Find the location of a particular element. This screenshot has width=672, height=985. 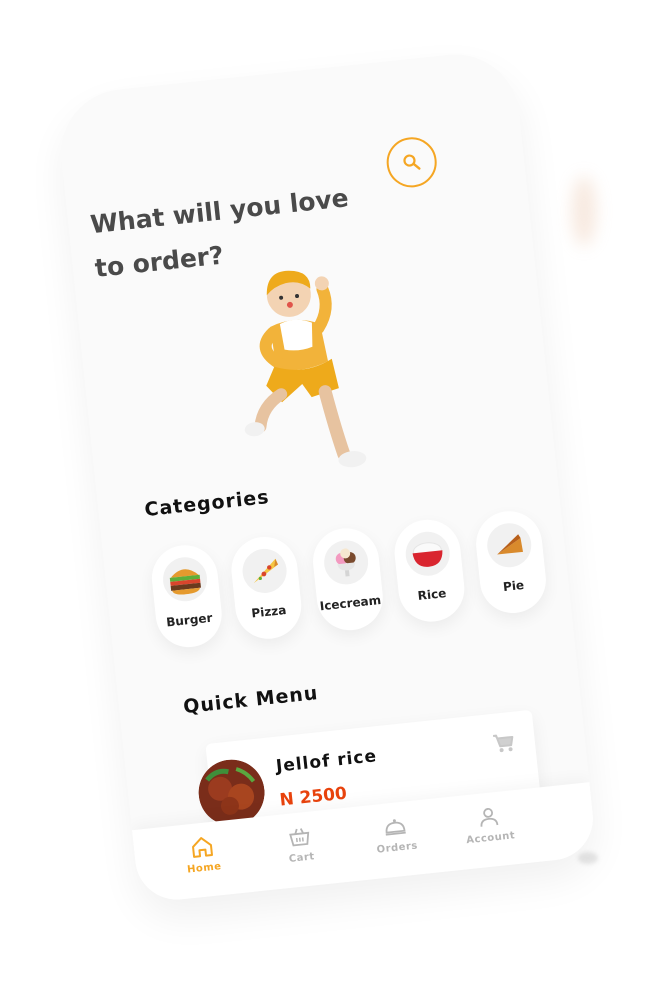

category-label: Rice is located at coordinates (432, 595).